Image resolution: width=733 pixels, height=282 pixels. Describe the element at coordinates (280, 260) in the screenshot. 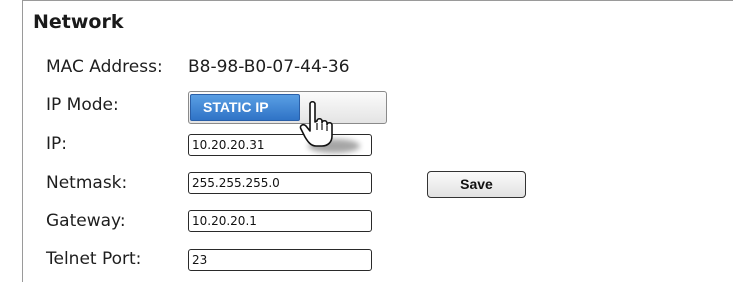

I see `telnet-port-field: 23` at that location.